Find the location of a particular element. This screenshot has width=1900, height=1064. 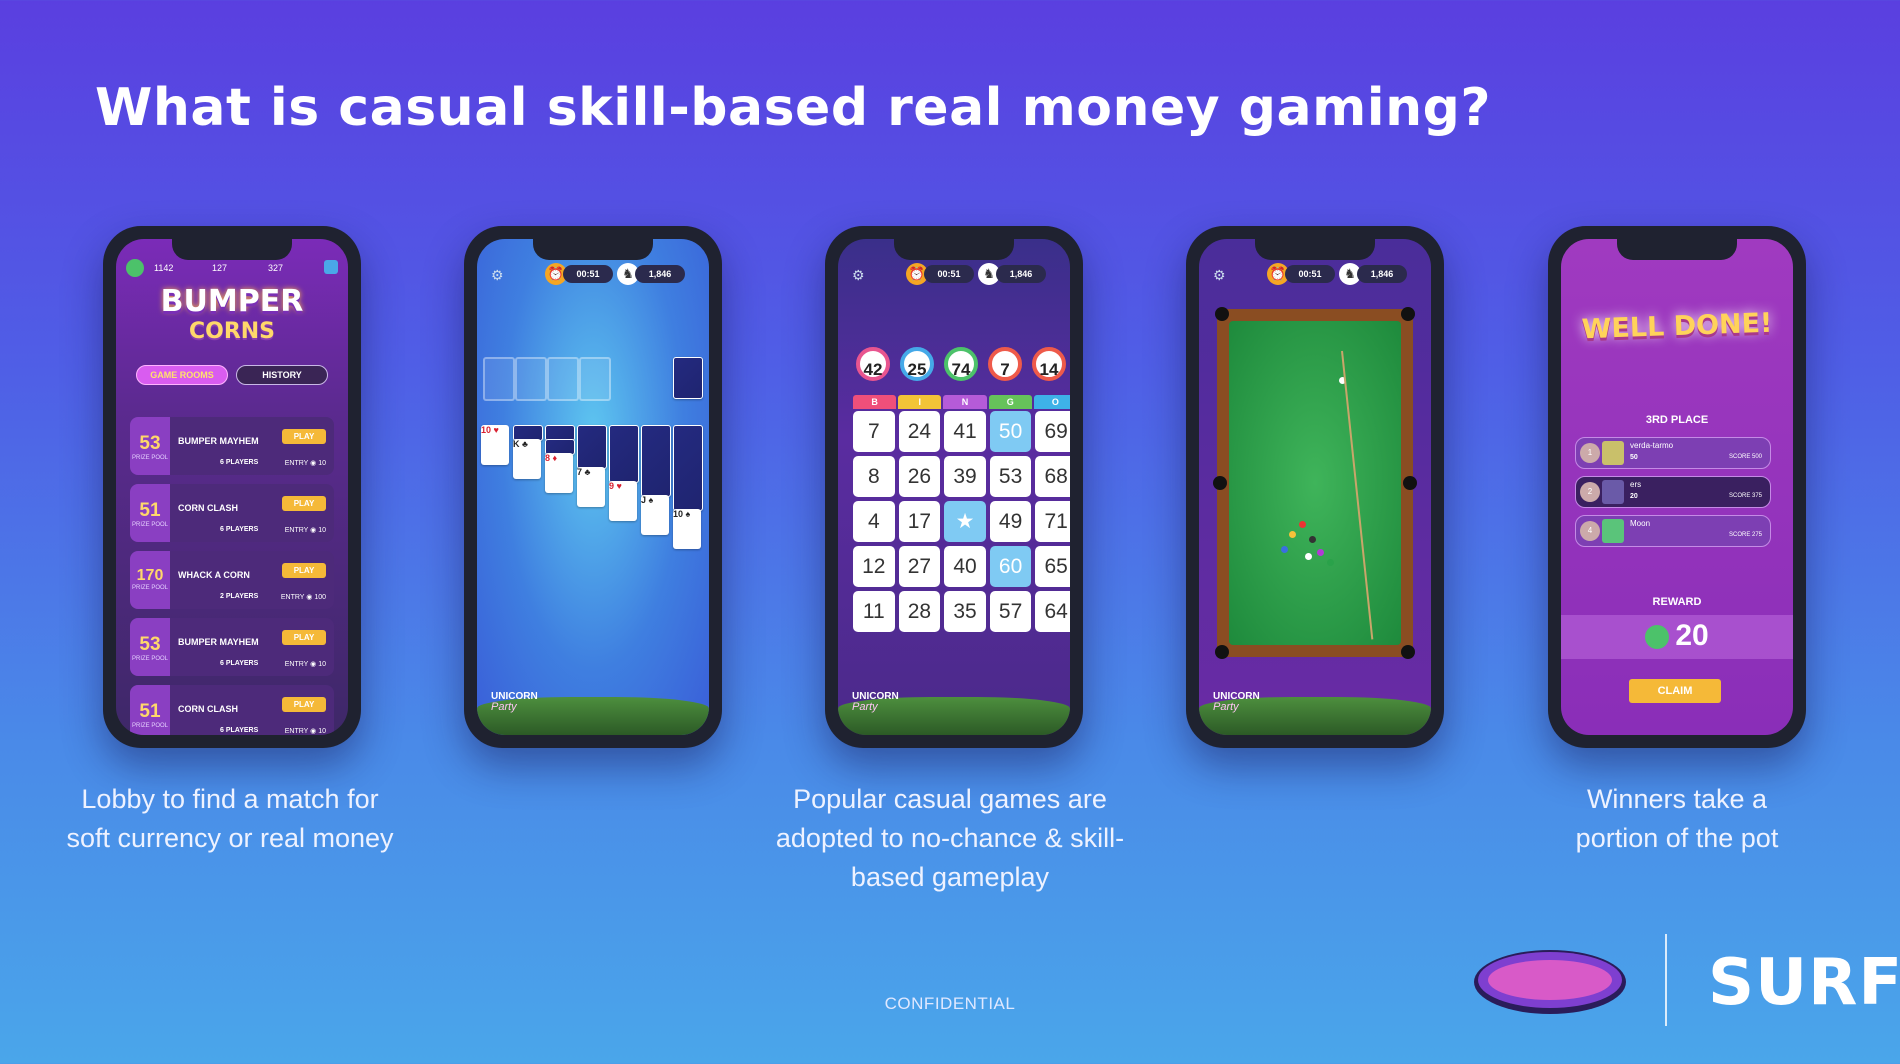

tab-game-rooms: GAME ROOMS is located at coordinates (182, 375).